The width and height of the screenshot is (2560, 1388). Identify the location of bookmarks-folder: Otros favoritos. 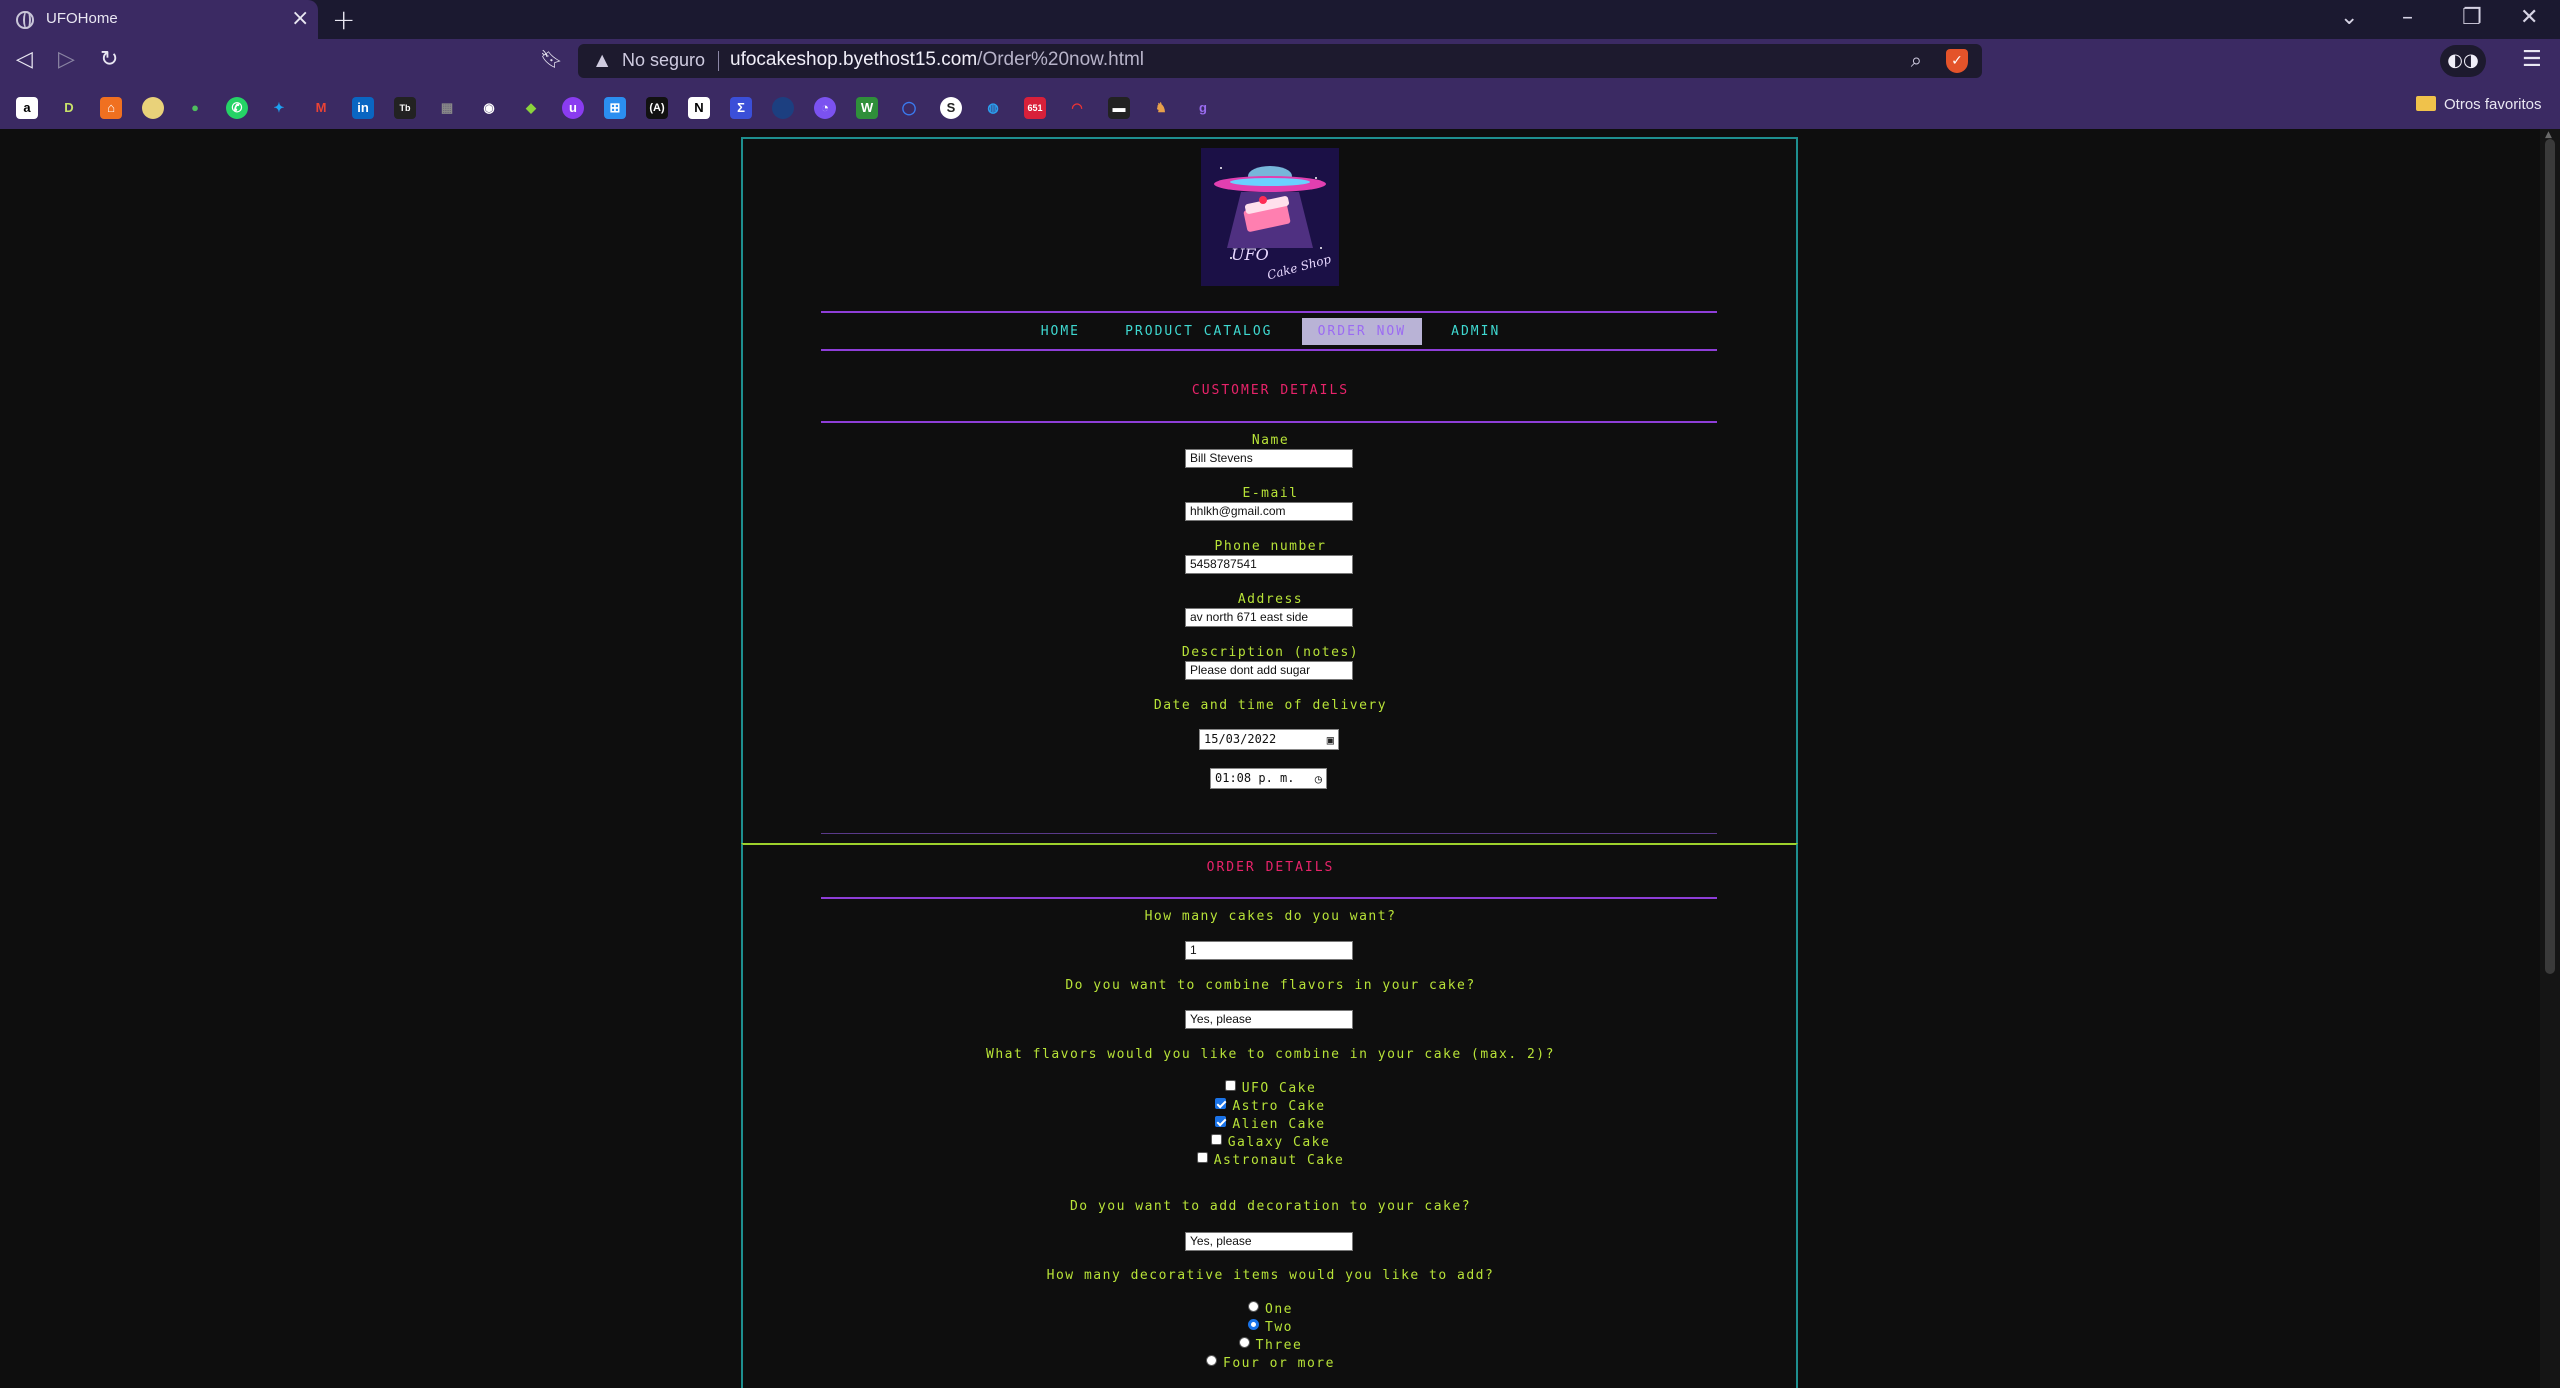
(2479, 104).